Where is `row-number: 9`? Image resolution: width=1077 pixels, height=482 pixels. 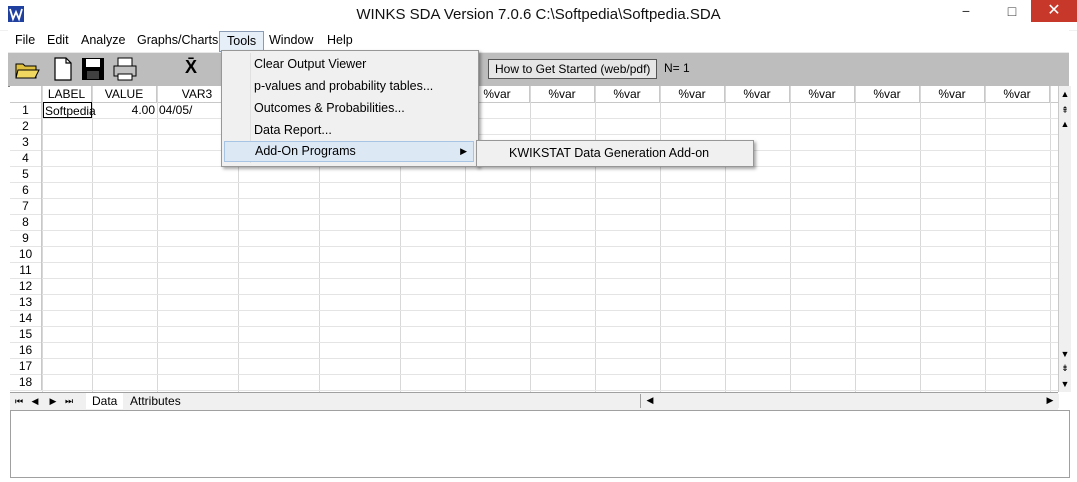
row-number: 9 is located at coordinates (26, 238).